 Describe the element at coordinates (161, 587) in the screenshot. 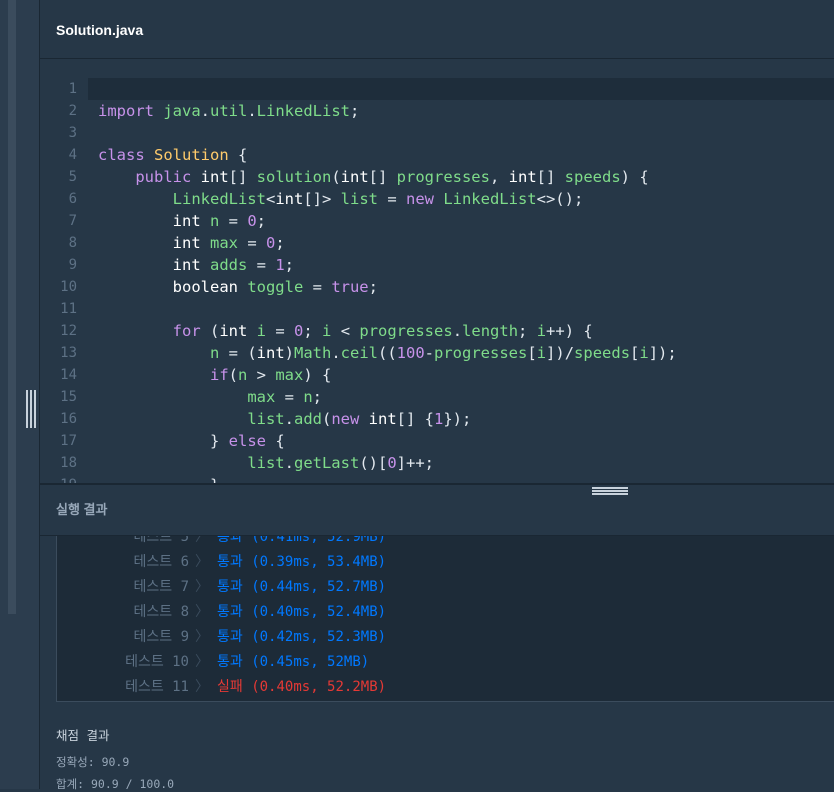

I see `test-label: 테스트 7` at that location.